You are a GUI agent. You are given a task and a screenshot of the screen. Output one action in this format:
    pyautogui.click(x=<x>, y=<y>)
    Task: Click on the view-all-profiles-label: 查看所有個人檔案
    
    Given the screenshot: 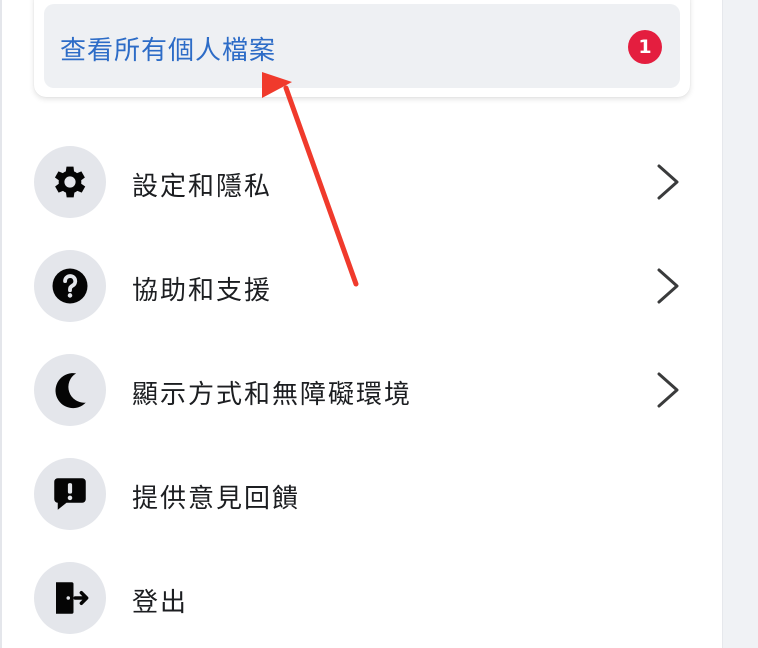 What is the action you would take?
    pyautogui.click(x=168, y=51)
    